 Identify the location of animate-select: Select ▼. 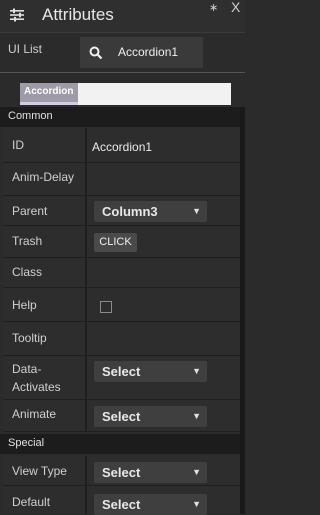
(150, 416).